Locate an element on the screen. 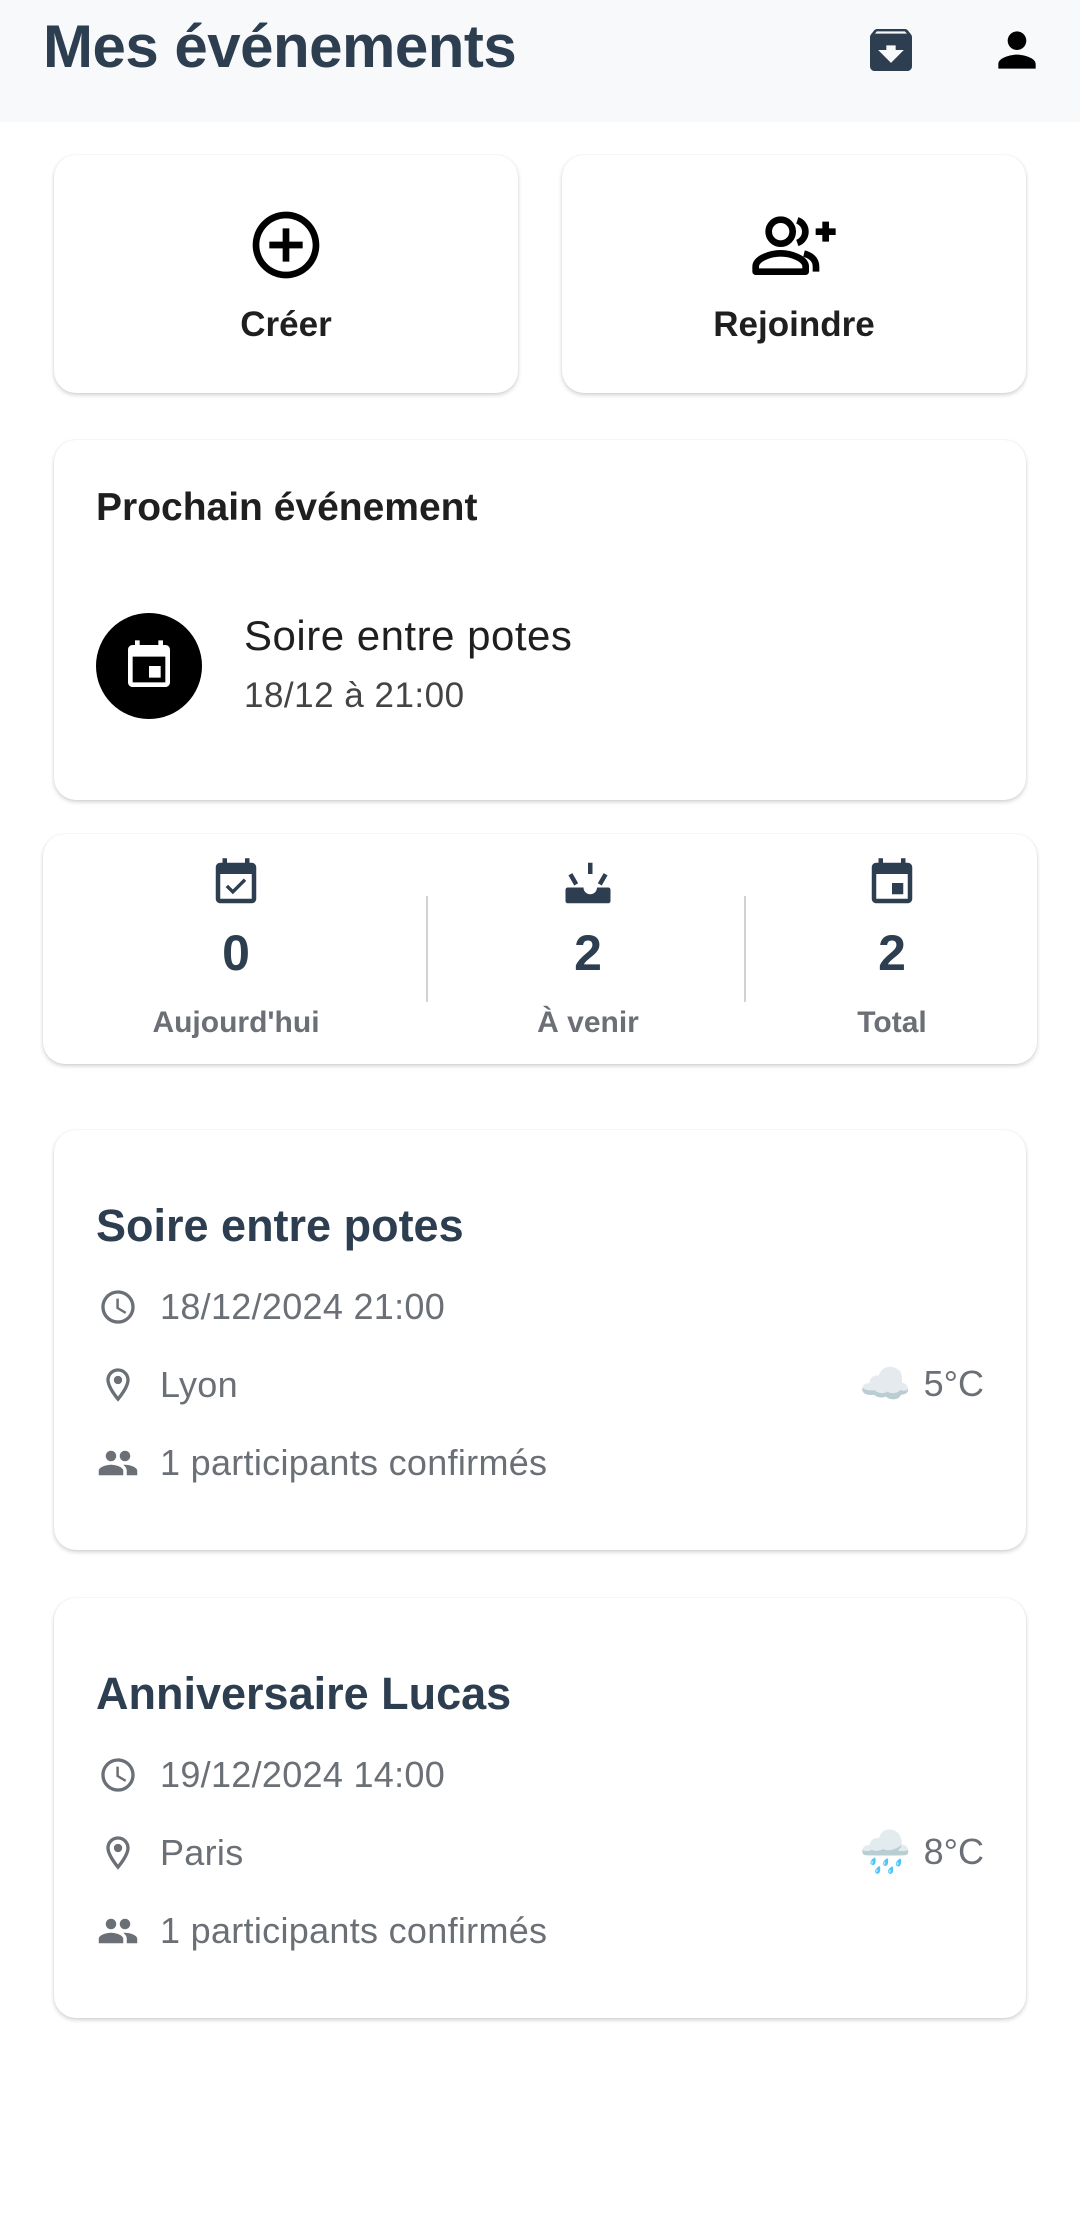 The width and height of the screenshot is (1080, 2238). upcoming-icon is located at coordinates (588, 883).